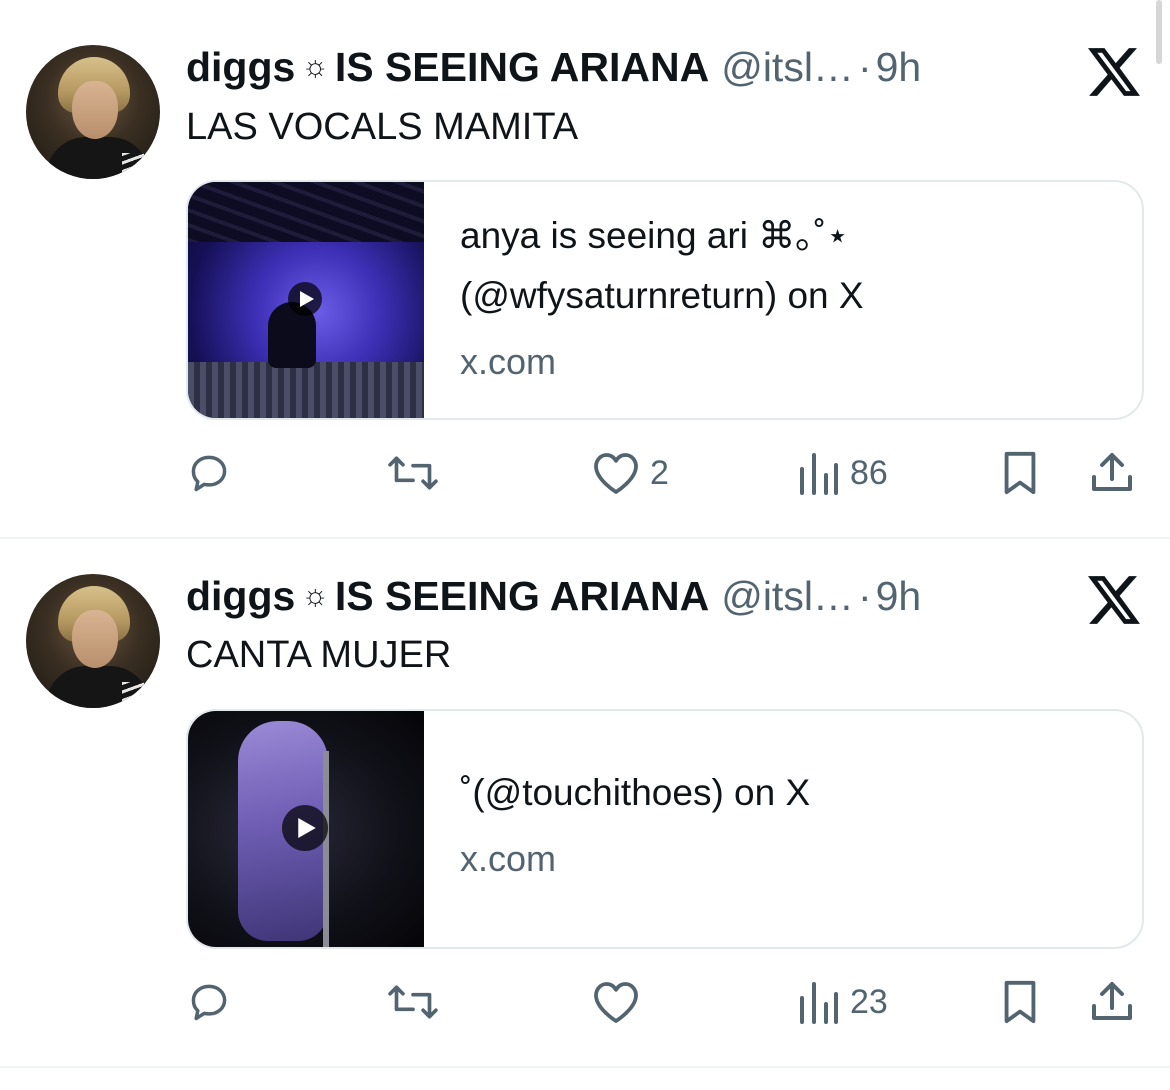  I want to click on tweet-text: LAS VOCALS MAMITA, so click(382, 127).